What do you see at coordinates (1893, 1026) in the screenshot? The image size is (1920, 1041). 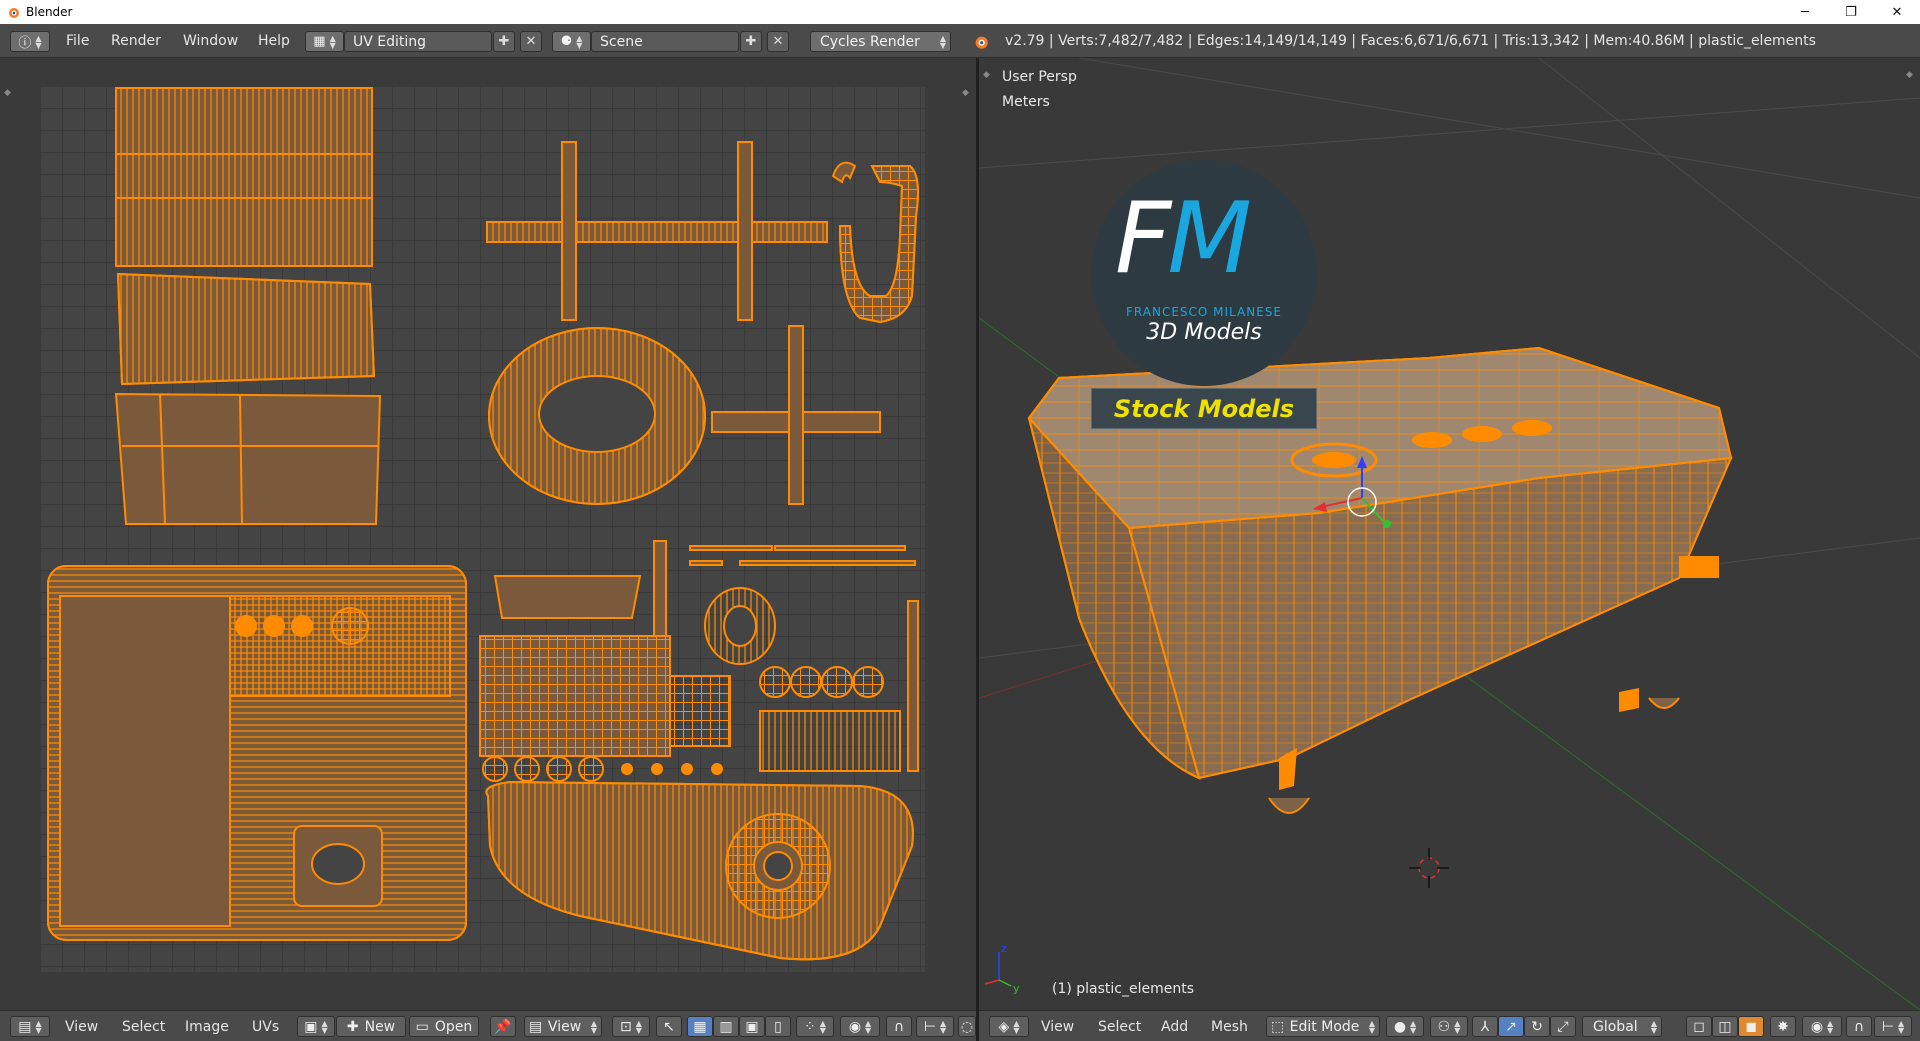 I see `snap-element-dropdown: ⊢ ▲ ▼` at bounding box center [1893, 1026].